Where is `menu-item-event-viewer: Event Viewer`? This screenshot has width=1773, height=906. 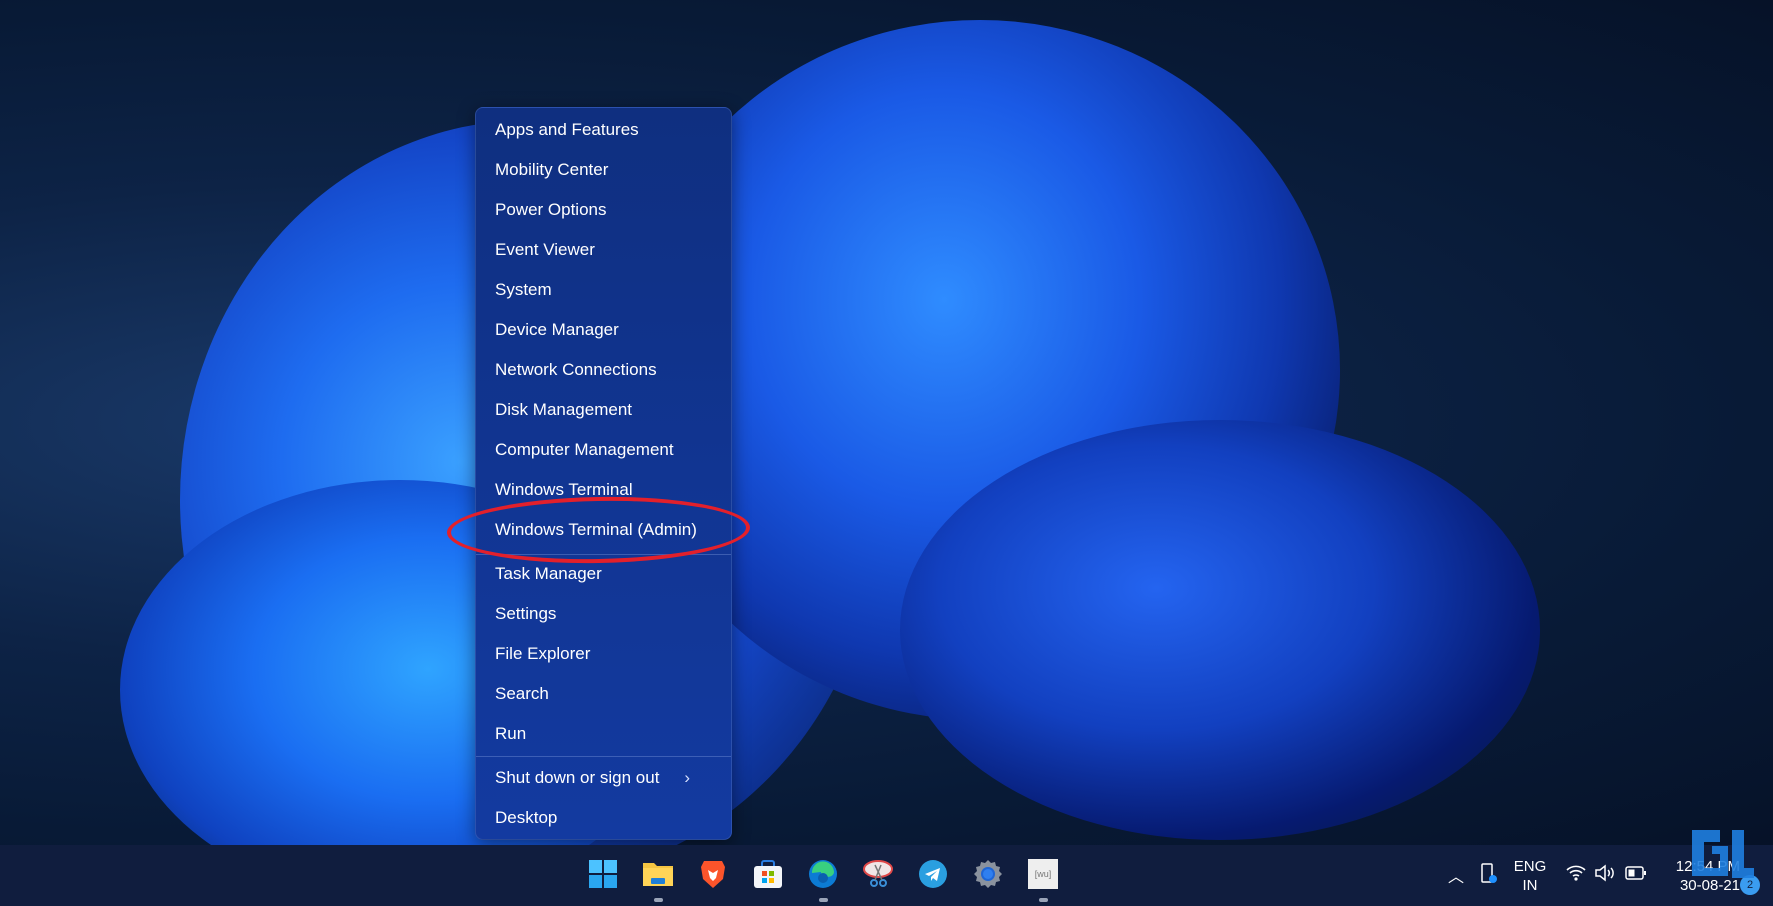
menu-item-event-viewer: Event Viewer is located at coordinates (545, 250).